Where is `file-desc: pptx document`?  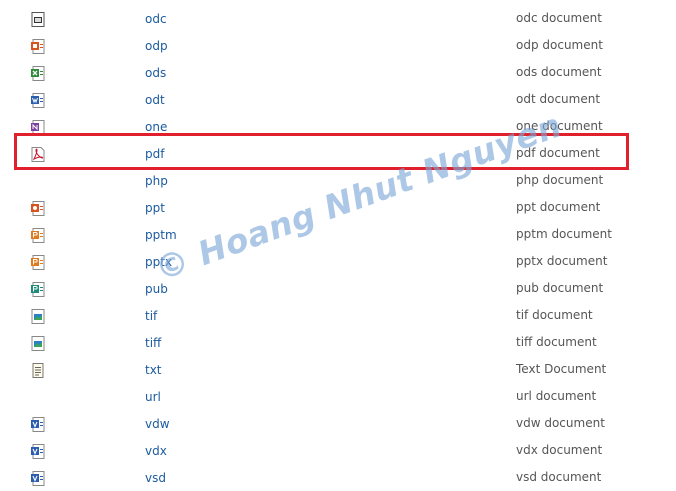
file-desc: pptx document is located at coordinates (562, 261).